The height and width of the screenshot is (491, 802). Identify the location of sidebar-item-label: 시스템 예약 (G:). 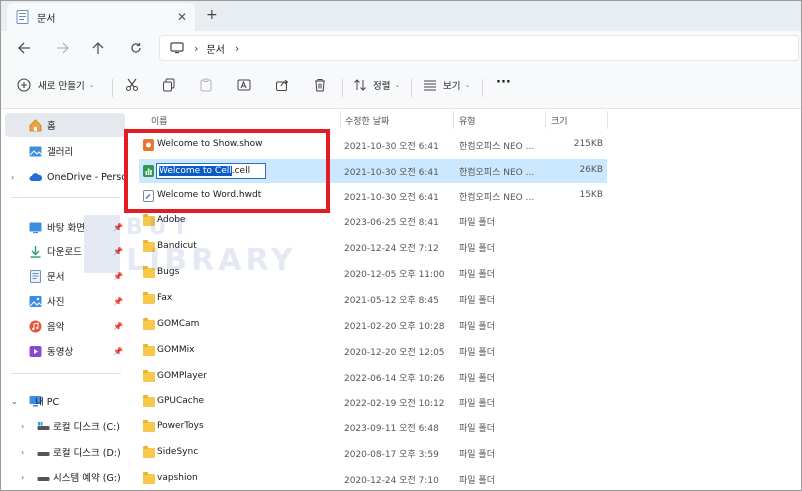
(87, 478).